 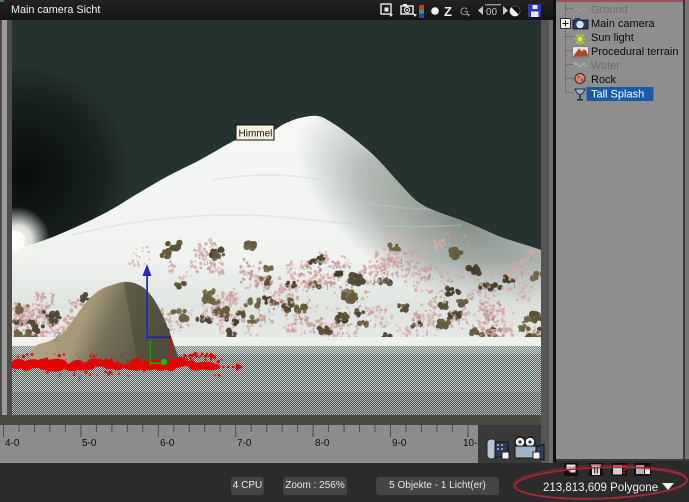 What do you see at coordinates (609, 10) in the screenshot?
I see `svg-text: Ground` at bounding box center [609, 10].